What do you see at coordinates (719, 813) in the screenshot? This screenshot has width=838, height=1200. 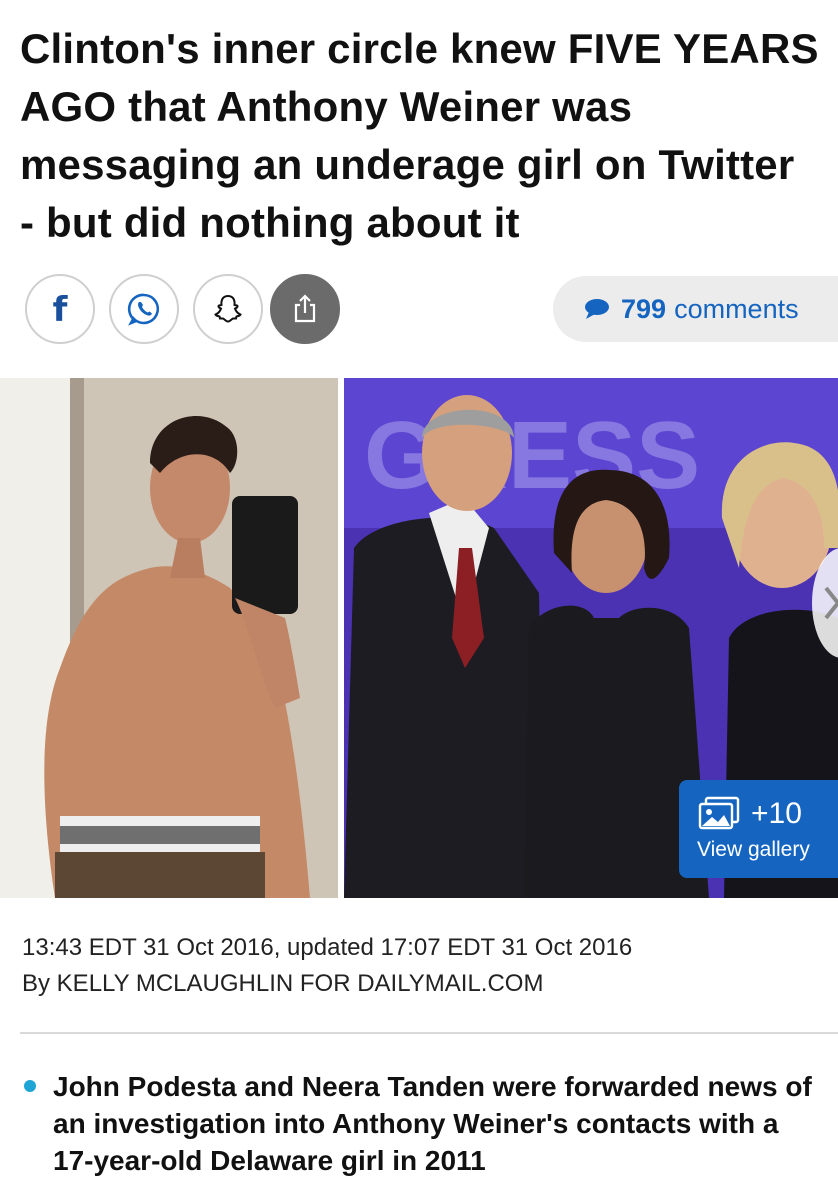 I see `gallery-icon` at bounding box center [719, 813].